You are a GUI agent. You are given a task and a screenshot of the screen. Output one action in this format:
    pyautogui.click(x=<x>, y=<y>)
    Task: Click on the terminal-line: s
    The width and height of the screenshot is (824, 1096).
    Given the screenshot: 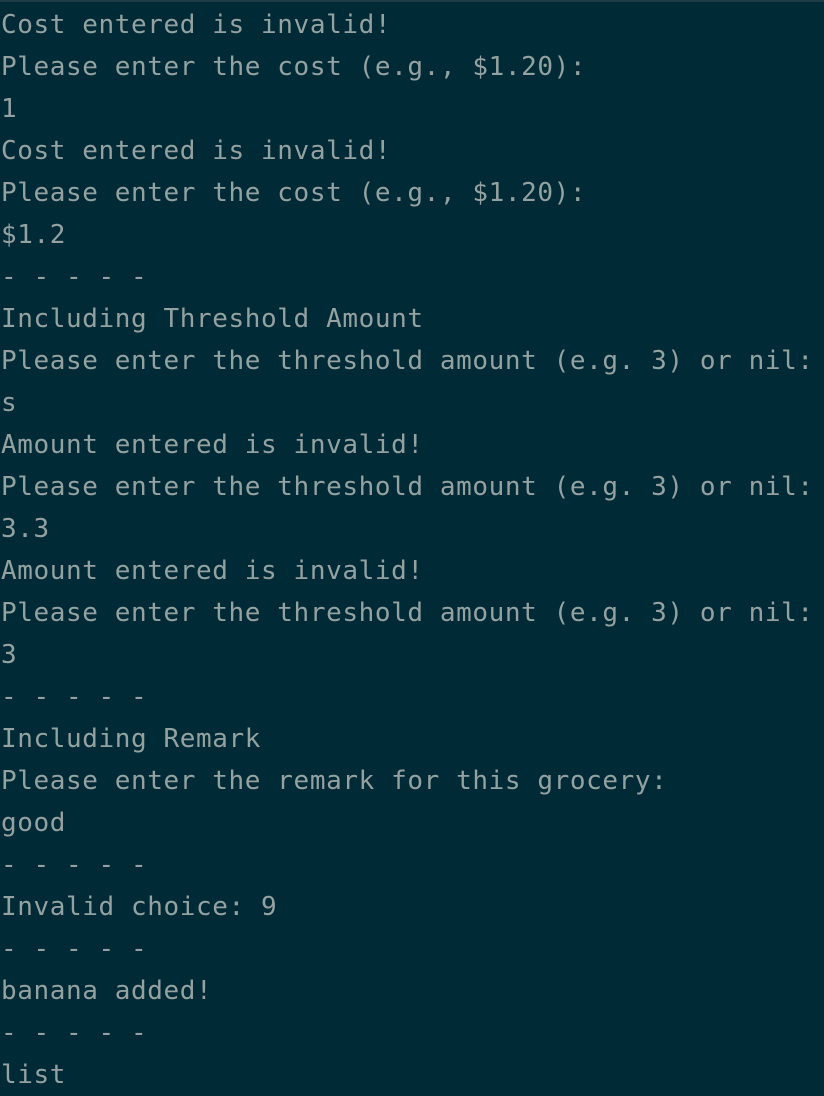 What is the action you would take?
    pyautogui.click(x=9, y=403)
    